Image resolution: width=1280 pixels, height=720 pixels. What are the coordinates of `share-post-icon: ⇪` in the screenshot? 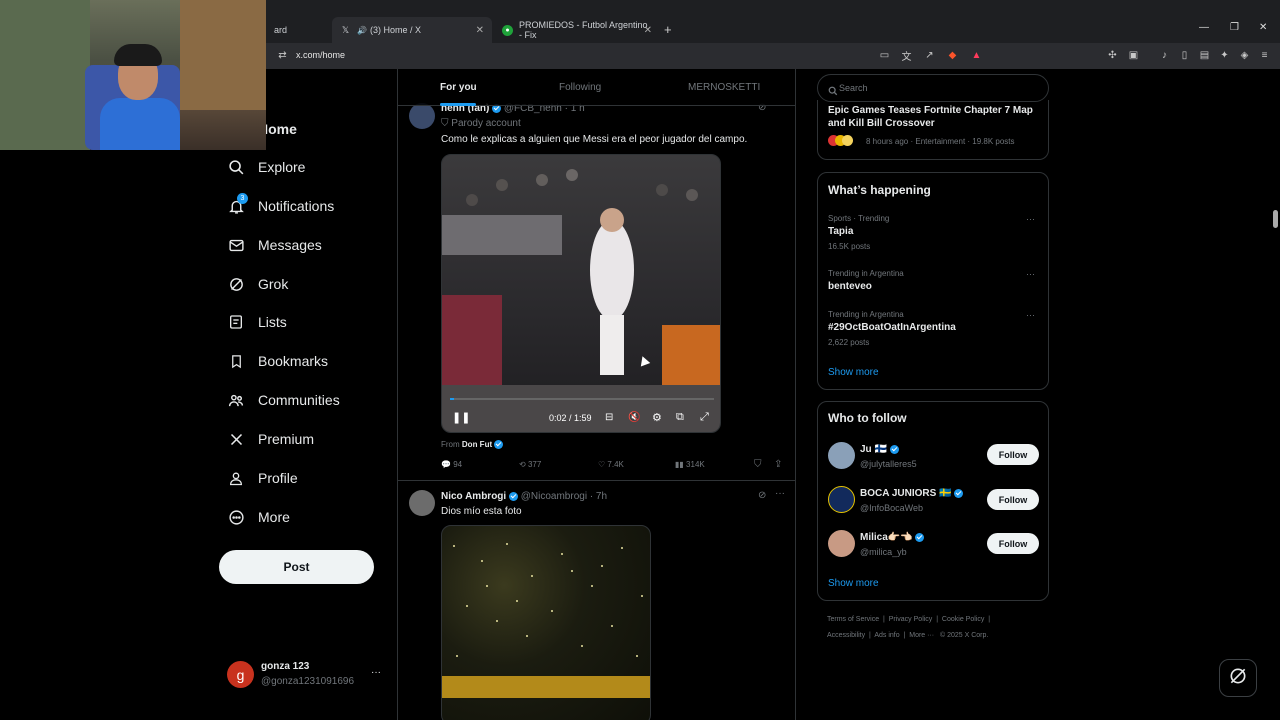 It's located at (778, 464).